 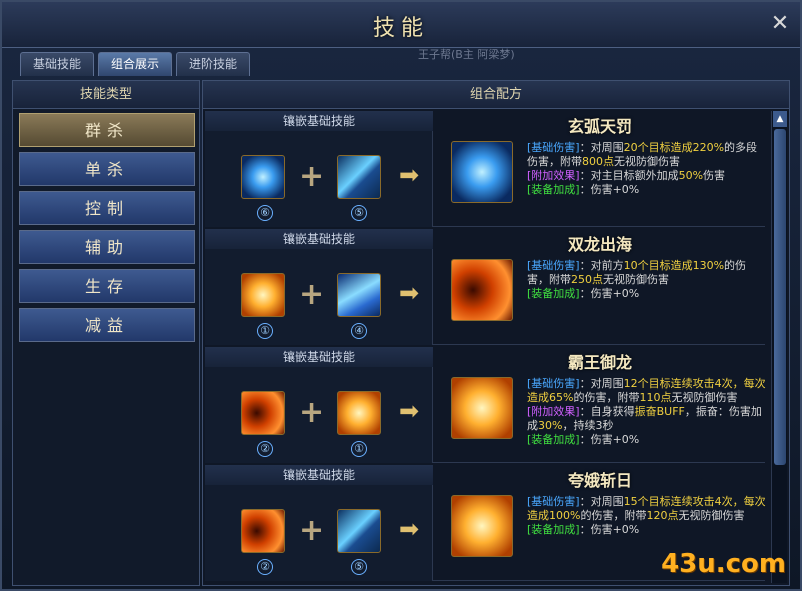 What do you see at coordinates (265, 213) in the screenshot?
I see `skill-number: ⑥` at bounding box center [265, 213].